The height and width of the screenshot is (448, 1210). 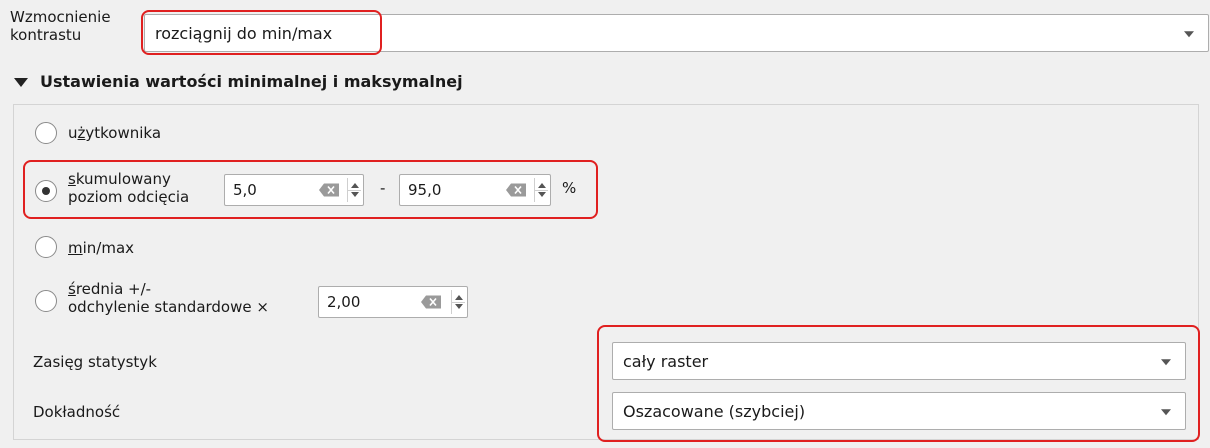 I want to click on cumulative-max-stepper, so click(x=541, y=190).